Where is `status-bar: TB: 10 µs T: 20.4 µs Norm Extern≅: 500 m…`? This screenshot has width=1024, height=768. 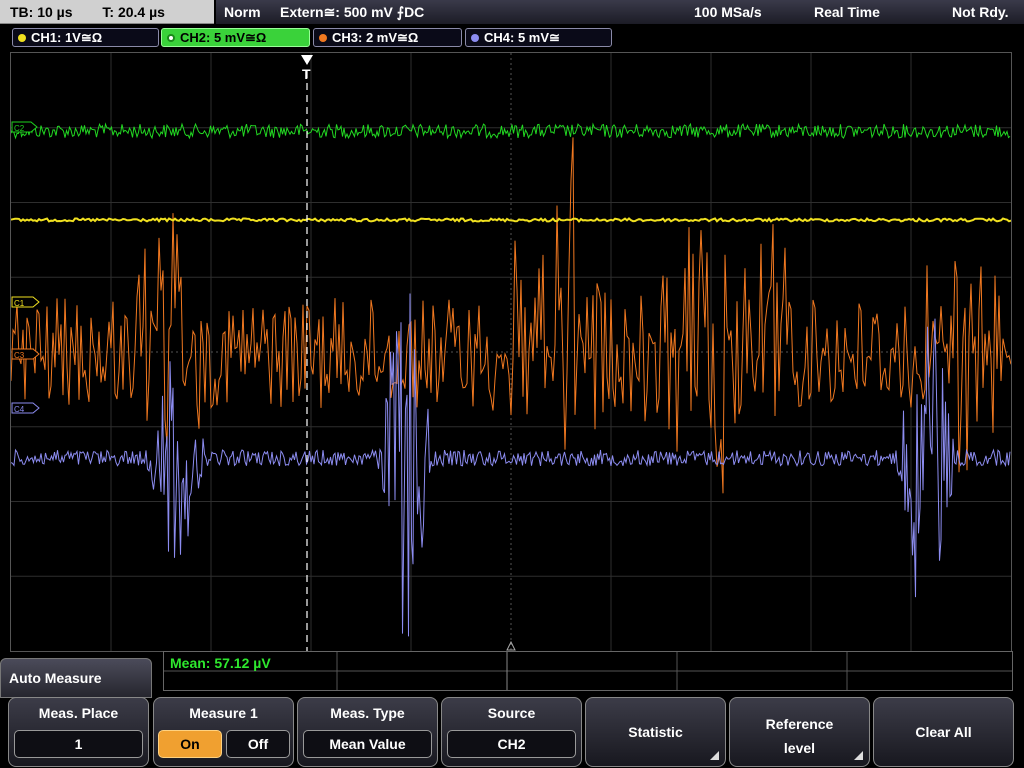
status-bar: TB: 10 µs T: 20.4 µs Norm Extern≅: 500 m… is located at coordinates (512, 12).